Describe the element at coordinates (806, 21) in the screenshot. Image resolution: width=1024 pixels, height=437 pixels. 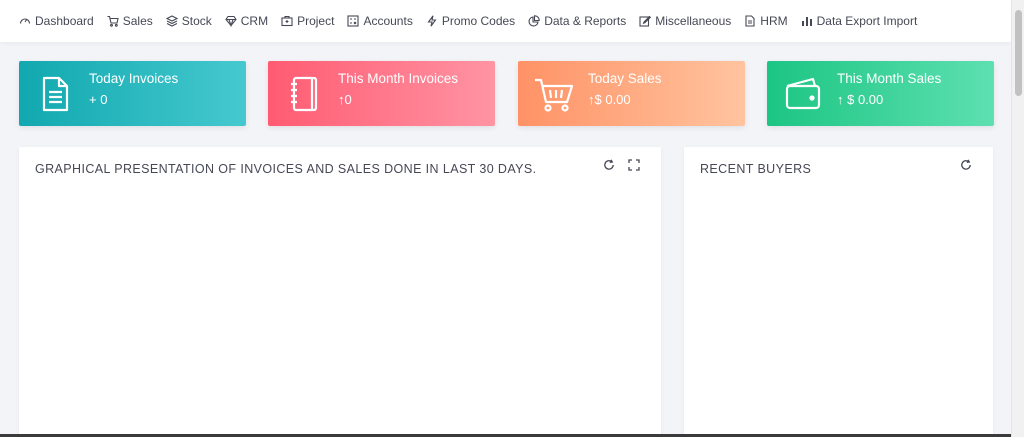
I see `bar-chart-icon` at that location.